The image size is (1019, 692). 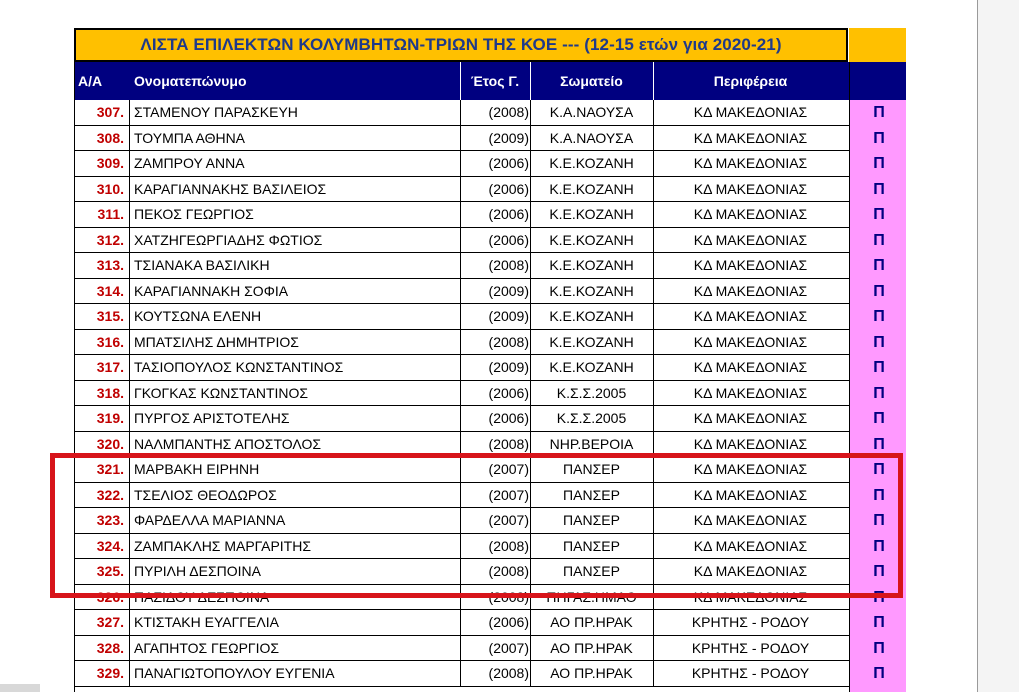 What do you see at coordinates (190, 81) in the screenshot?
I see `header-name: Ονοματεπώνυμο` at bounding box center [190, 81].